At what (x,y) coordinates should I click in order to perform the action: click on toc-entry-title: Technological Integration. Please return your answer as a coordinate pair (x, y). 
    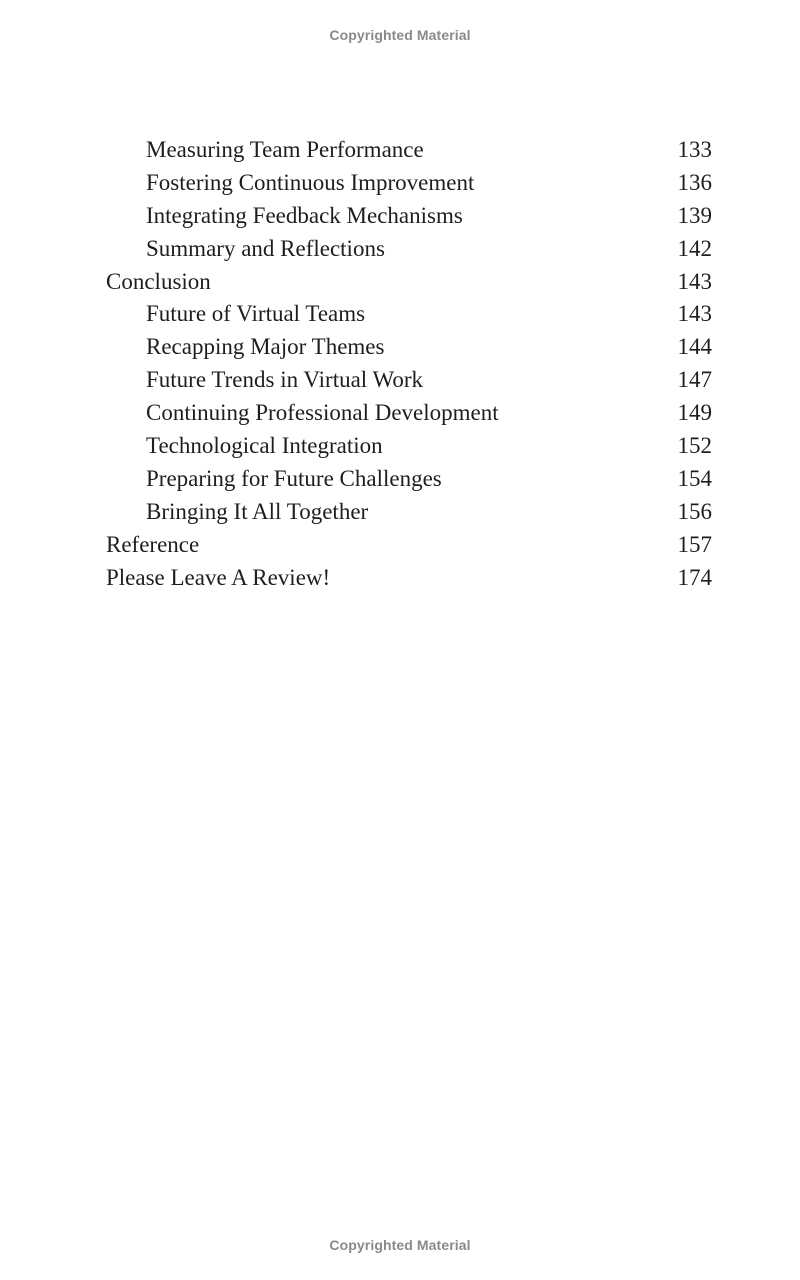
    Looking at the image, I should click on (264, 446).